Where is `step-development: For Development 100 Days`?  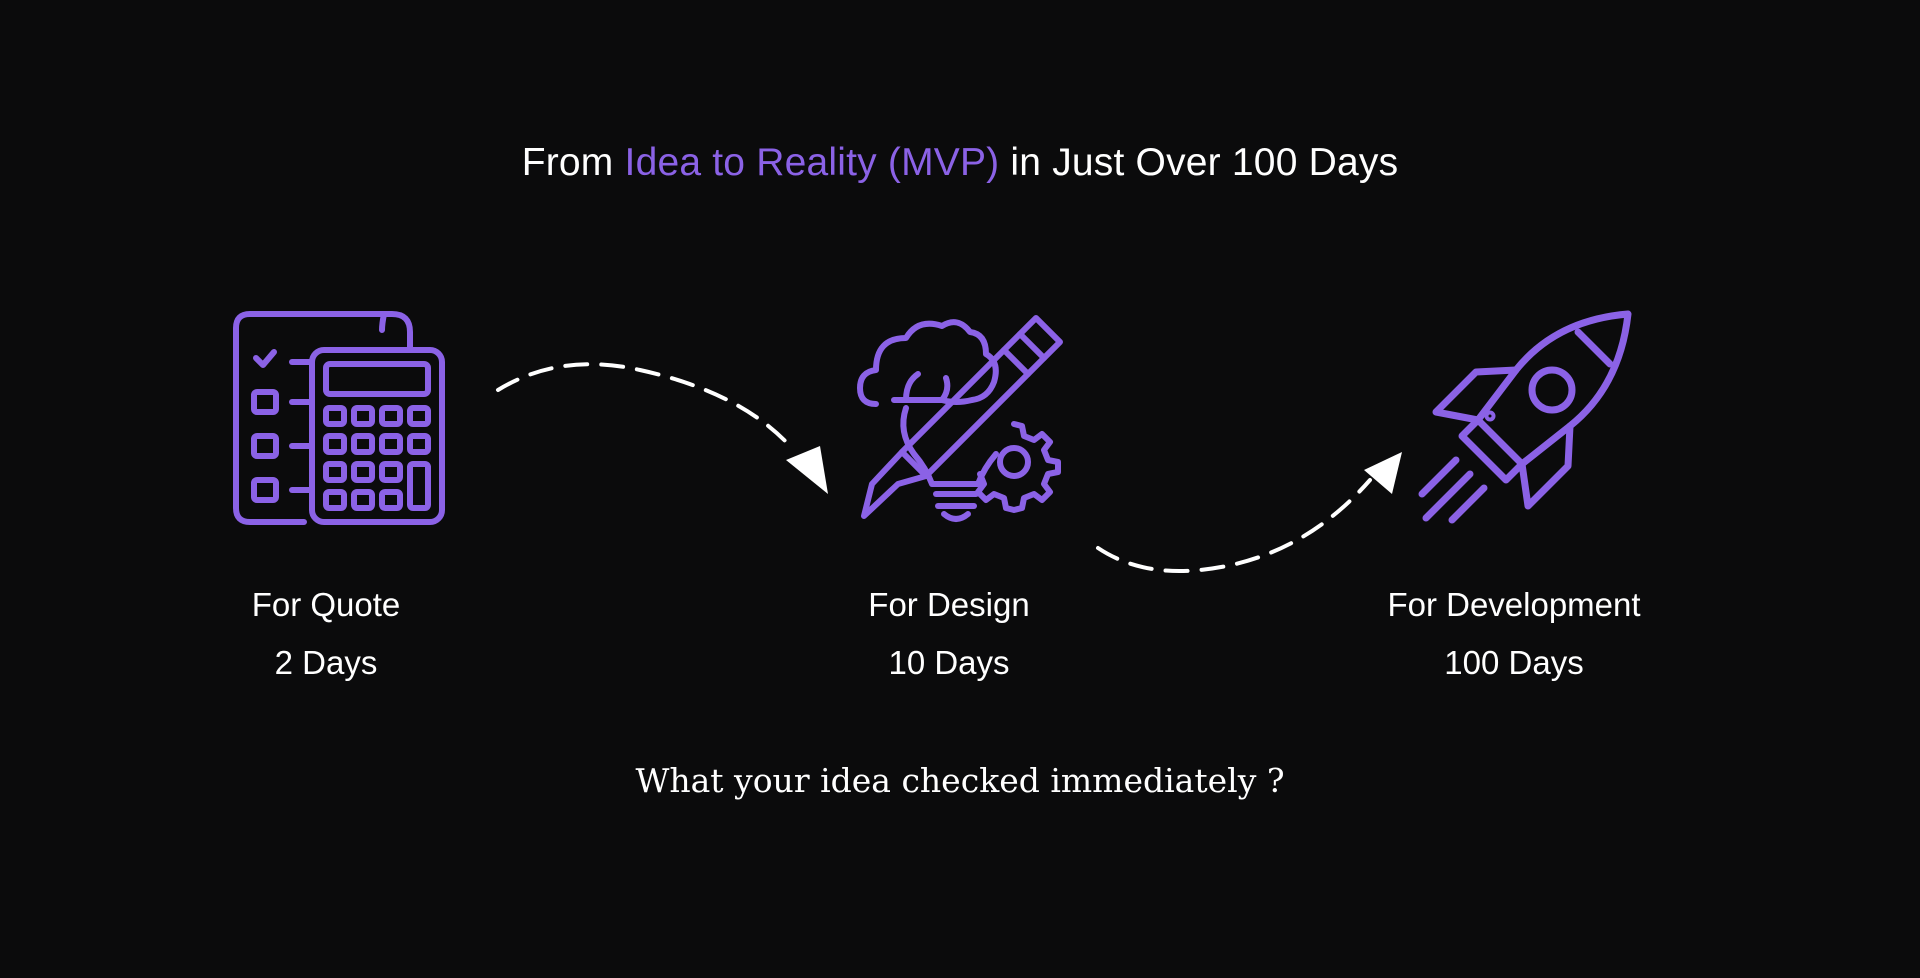 step-development: For Development 100 Days is located at coordinates (1514, 634).